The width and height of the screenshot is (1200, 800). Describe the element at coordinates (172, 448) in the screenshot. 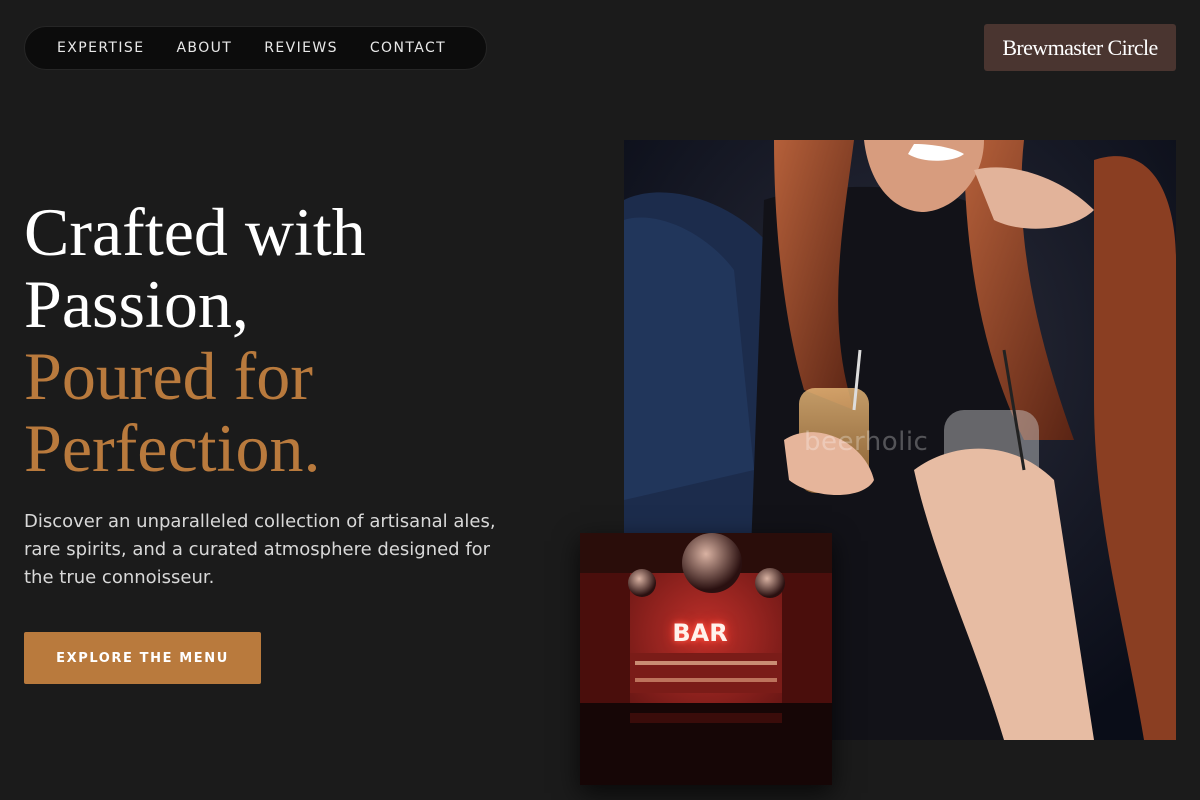

I see `headline-accent-line: Perfection.` at that location.